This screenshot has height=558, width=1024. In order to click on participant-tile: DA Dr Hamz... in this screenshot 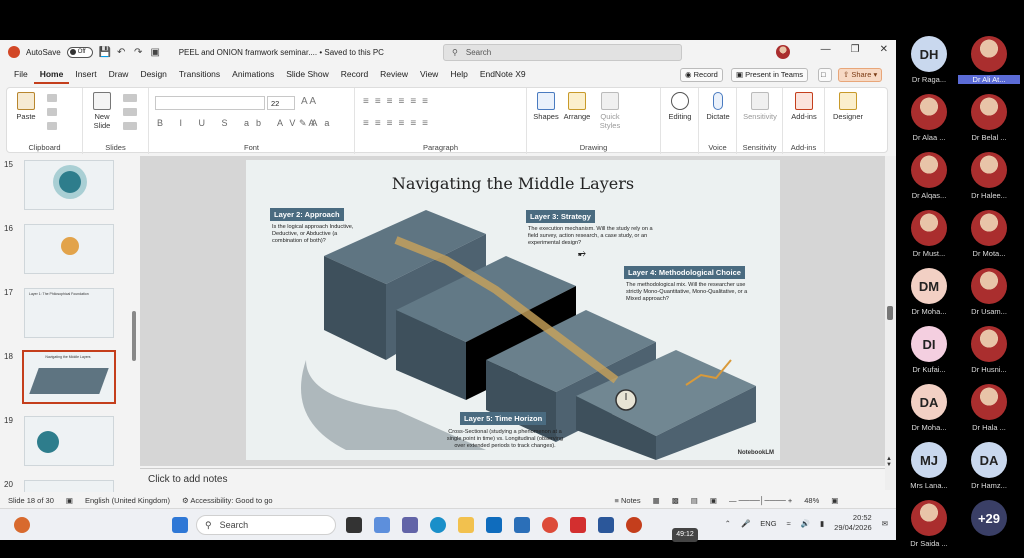, I will do `click(989, 471)`.